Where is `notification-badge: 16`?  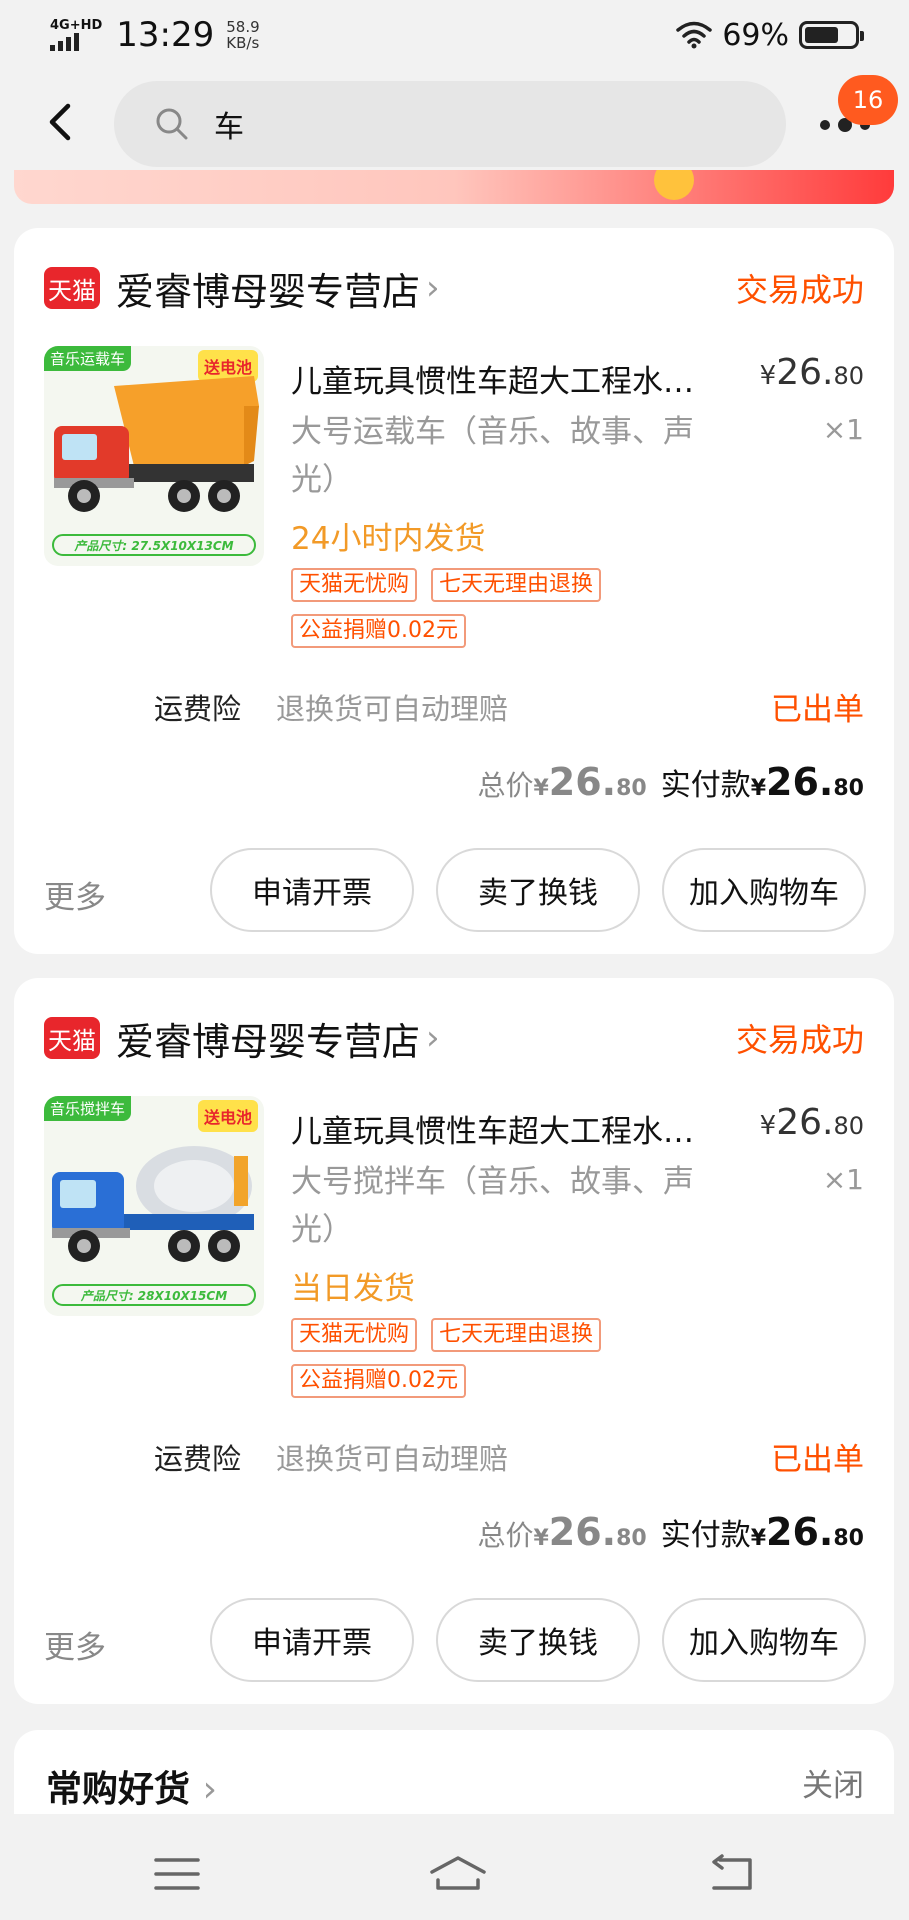
notification-badge: 16 is located at coordinates (868, 100).